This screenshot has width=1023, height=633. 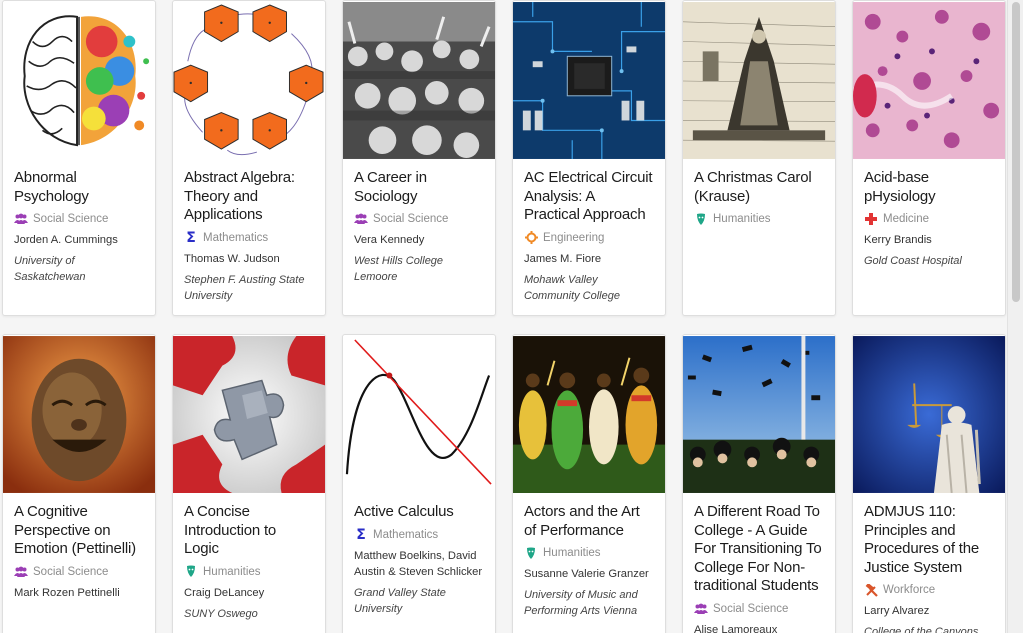 What do you see at coordinates (249, 414) in the screenshot?
I see `book-cover-puzzle` at bounding box center [249, 414].